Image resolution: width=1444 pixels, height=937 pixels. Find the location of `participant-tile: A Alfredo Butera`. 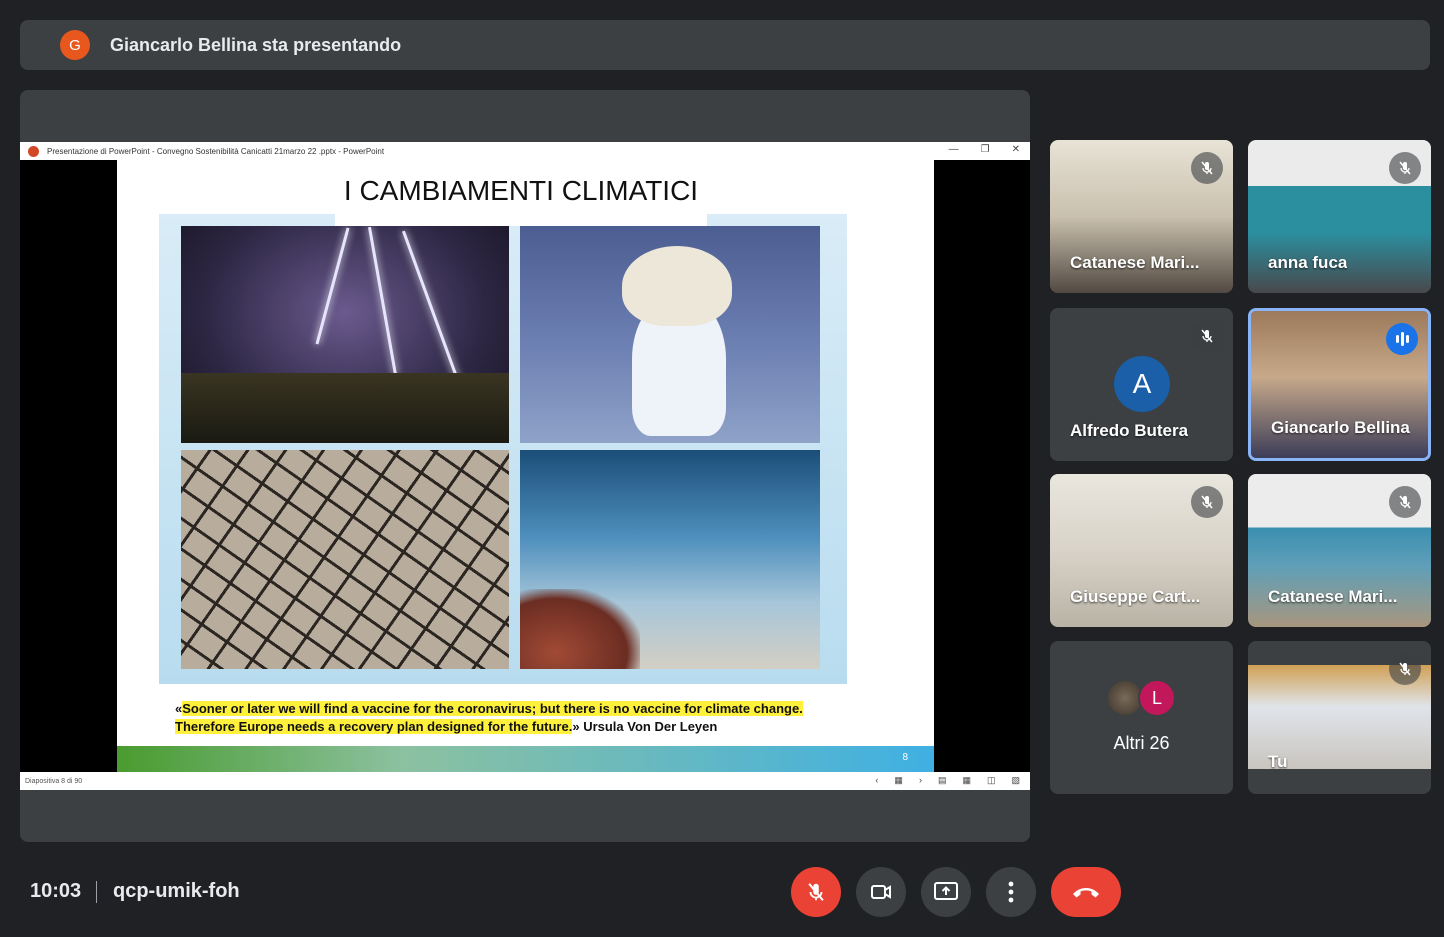

participant-tile: A Alfredo Butera is located at coordinates (1141, 384).